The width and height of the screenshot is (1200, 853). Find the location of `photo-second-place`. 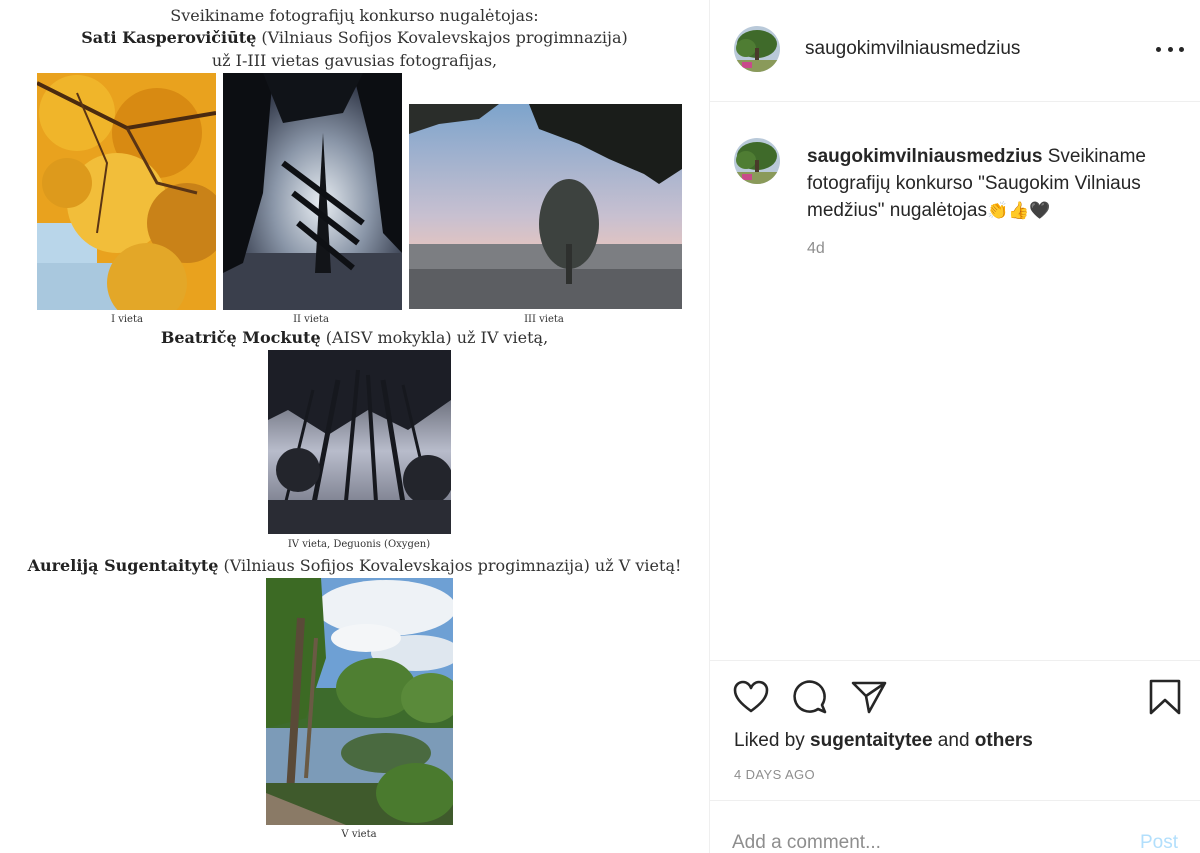

photo-second-place is located at coordinates (312, 191).